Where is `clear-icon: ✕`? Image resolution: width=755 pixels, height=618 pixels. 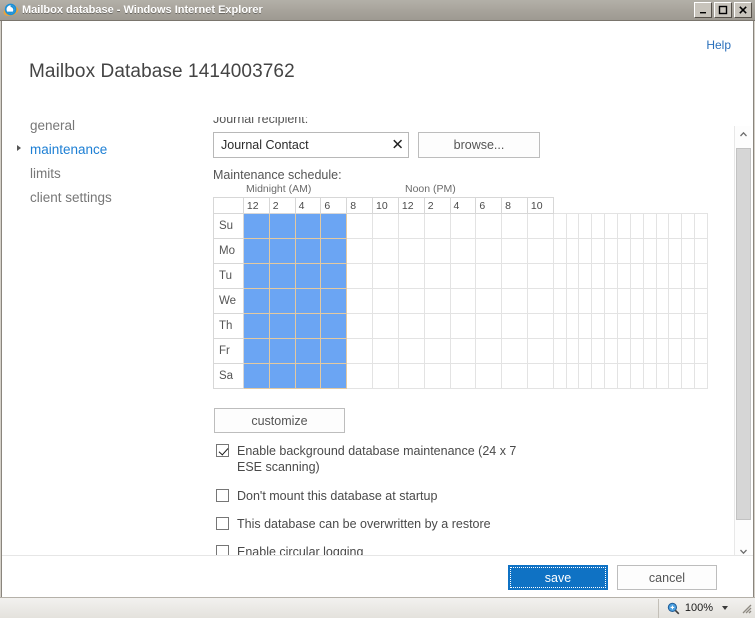
clear-icon: ✕ is located at coordinates (397, 145).